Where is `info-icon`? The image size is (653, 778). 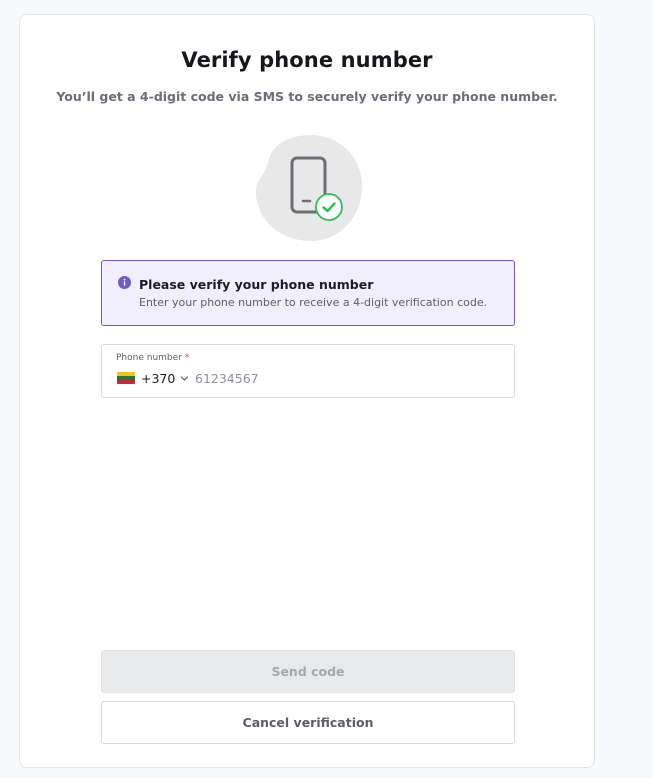
info-icon is located at coordinates (124, 282).